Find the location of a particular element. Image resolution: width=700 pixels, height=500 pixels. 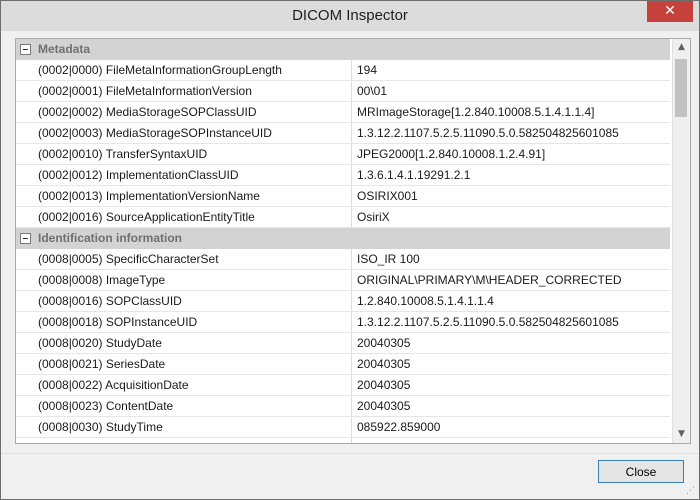

close-button: Close is located at coordinates (641, 471).